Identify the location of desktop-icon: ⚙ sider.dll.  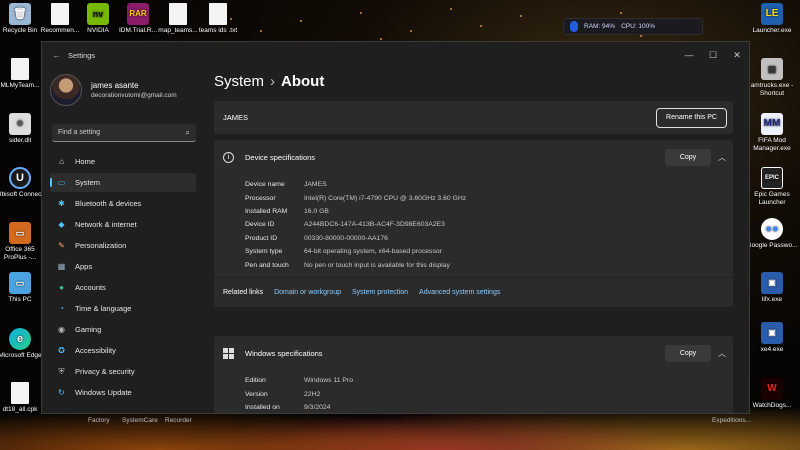
(23, 129).